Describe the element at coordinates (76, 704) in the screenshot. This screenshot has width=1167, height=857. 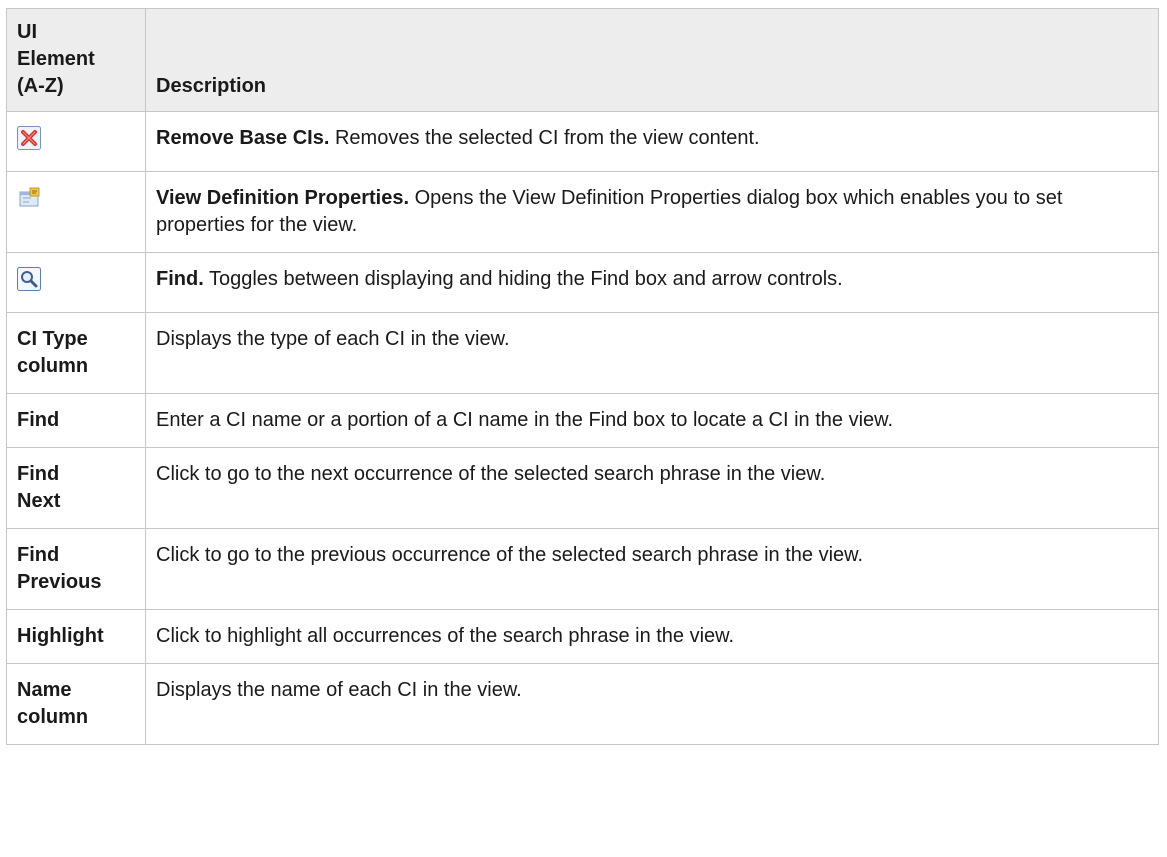
I see `table-cell-ui-element: Name column` at that location.